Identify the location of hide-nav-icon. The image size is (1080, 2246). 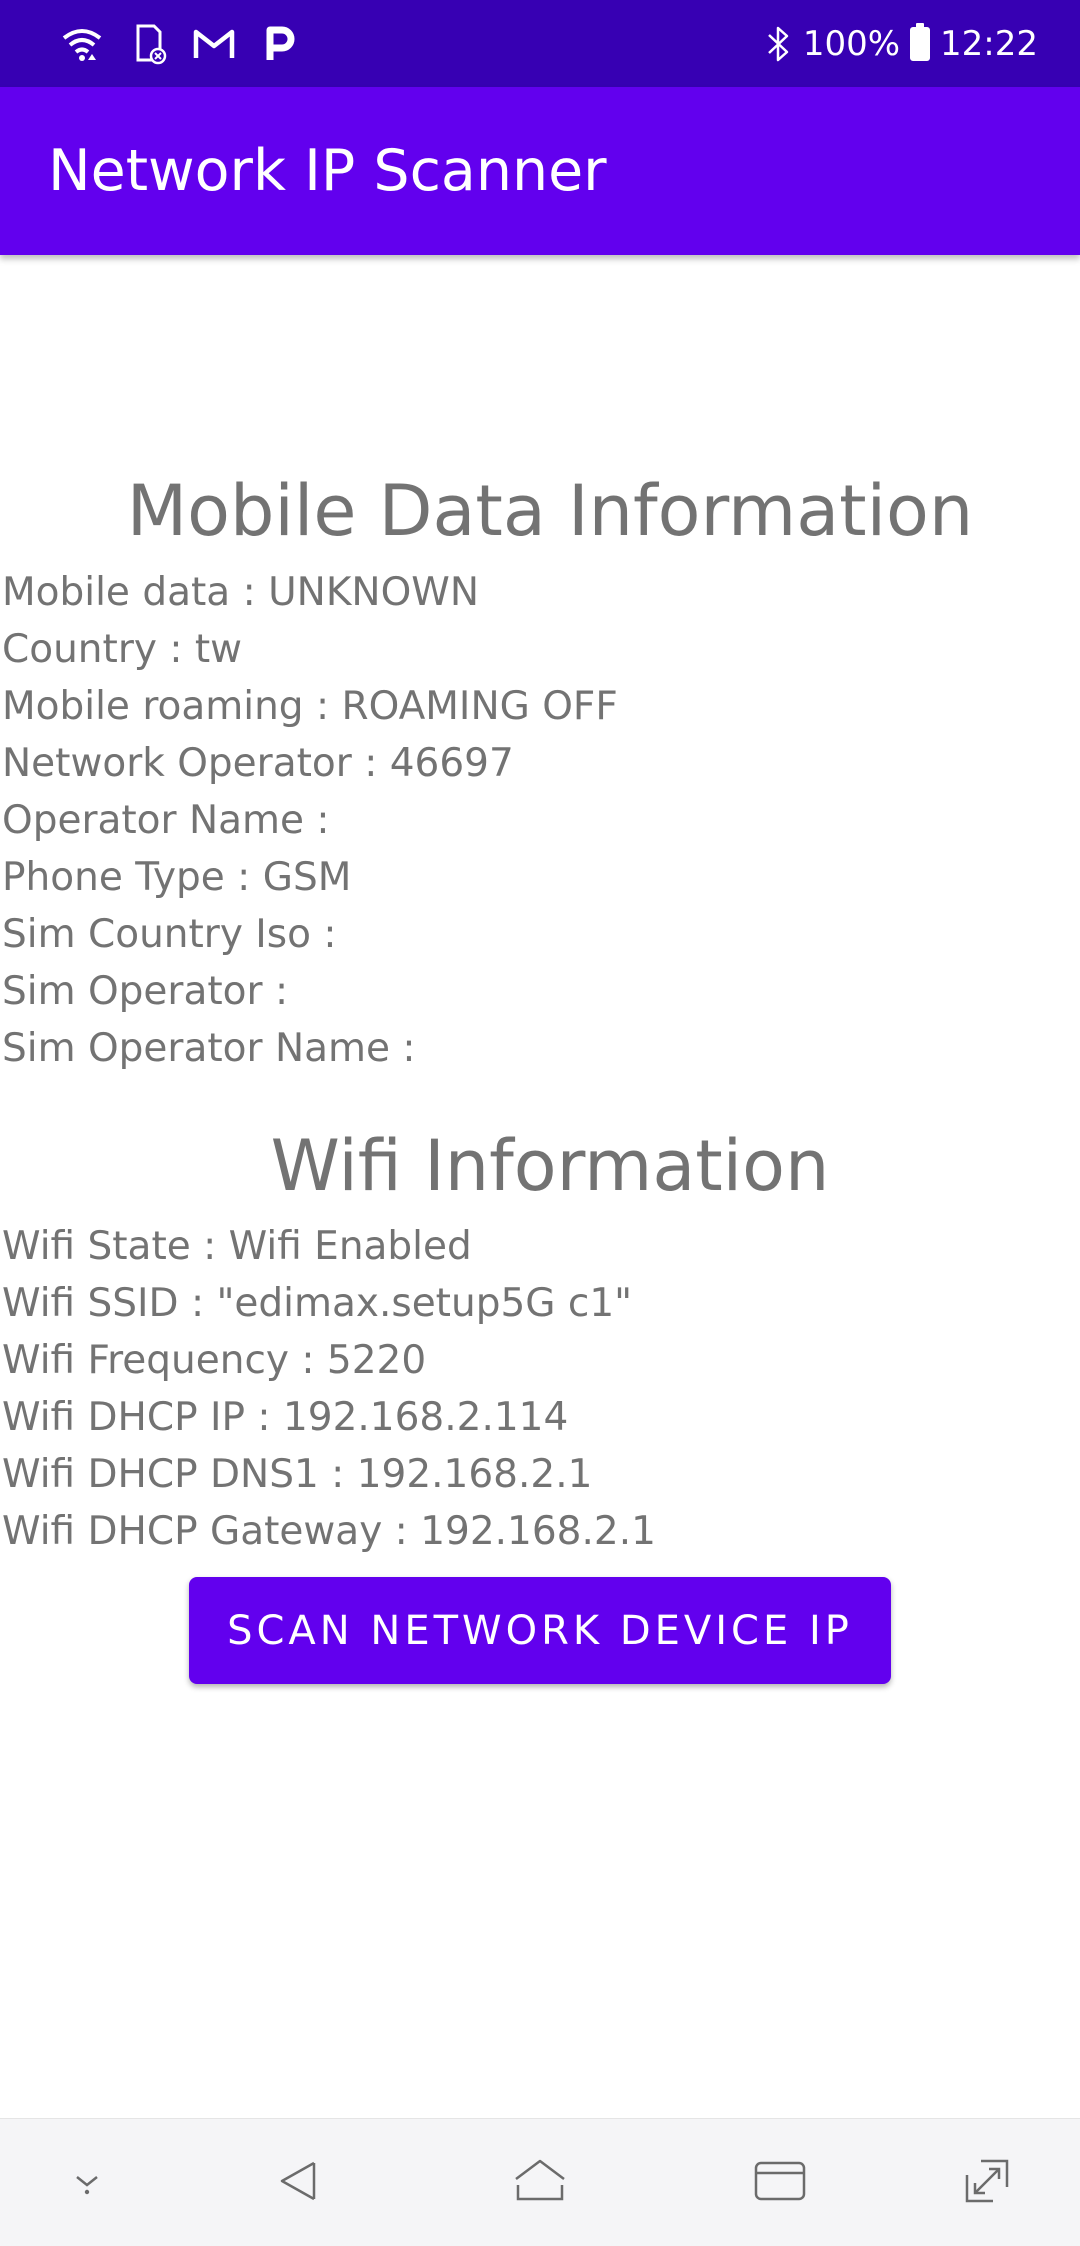
(87, 2183).